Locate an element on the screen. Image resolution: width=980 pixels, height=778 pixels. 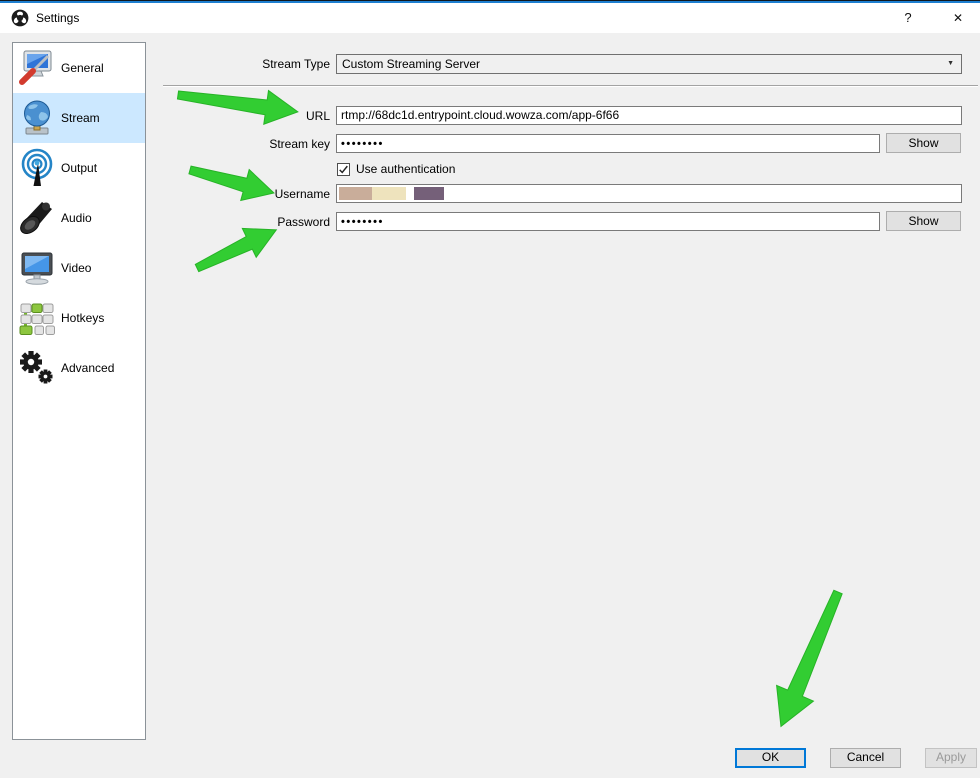
general-icon is located at coordinates (37, 68).